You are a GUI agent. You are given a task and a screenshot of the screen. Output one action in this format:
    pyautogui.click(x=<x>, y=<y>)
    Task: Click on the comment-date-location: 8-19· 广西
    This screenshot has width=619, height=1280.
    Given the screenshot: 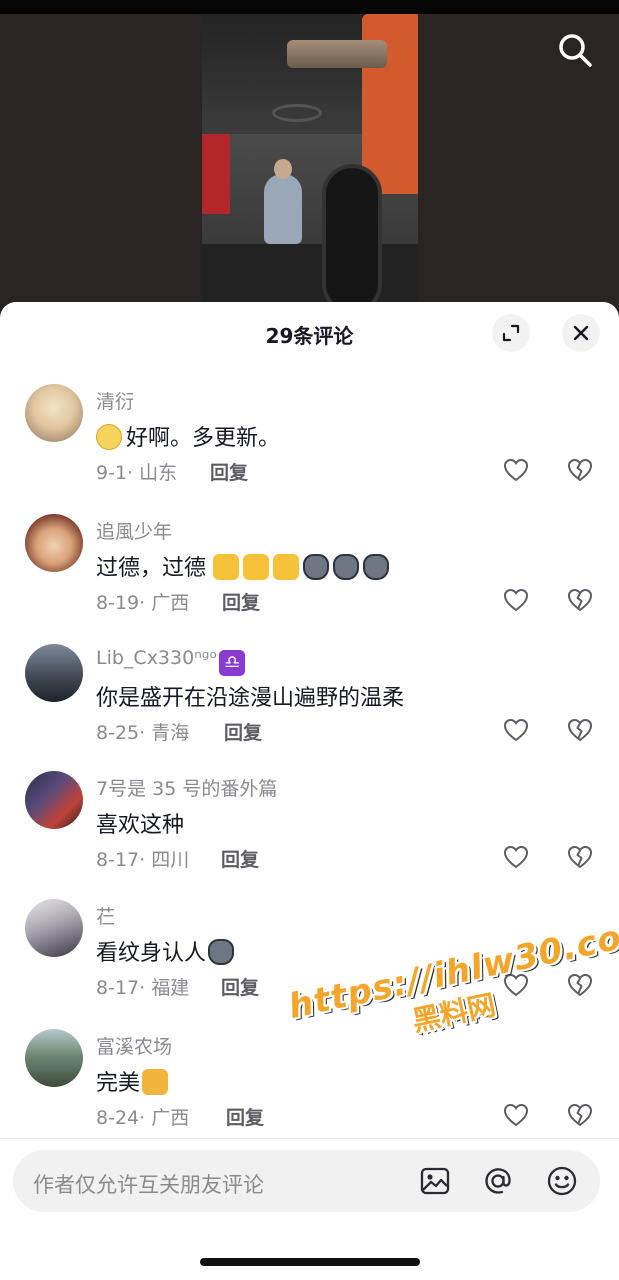 What is the action you would take?
    pyautogui.click(x=143, y=603)
    